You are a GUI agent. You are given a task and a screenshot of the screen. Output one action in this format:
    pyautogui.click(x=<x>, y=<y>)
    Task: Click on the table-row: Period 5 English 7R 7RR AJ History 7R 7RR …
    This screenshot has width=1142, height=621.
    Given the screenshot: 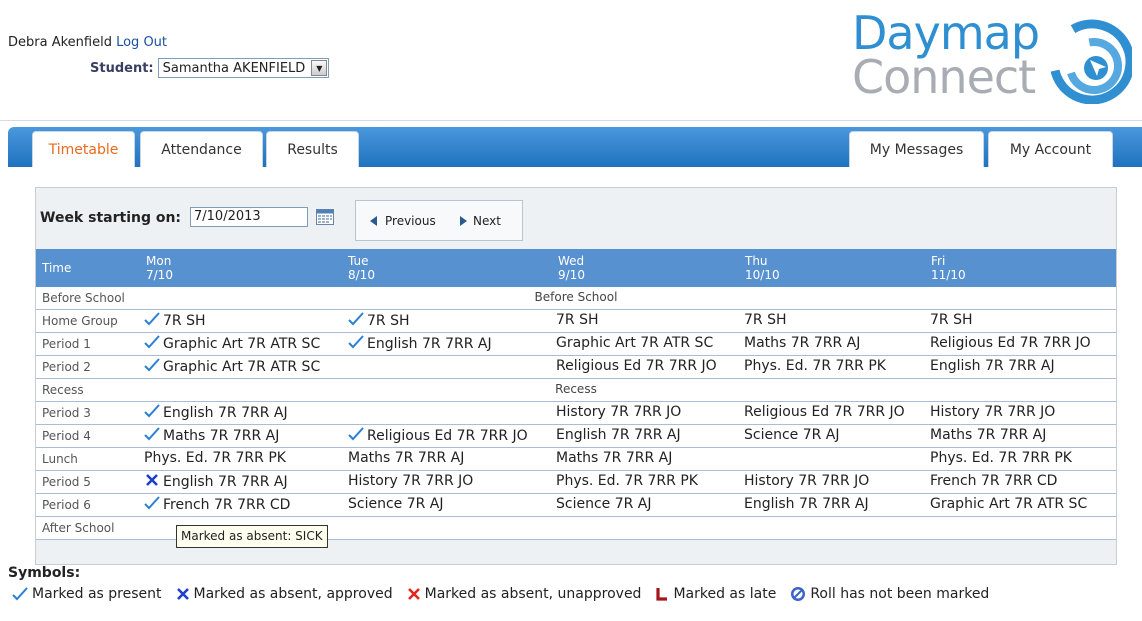 What is the action you would take?
    pyautogui.click(x=576, y=482)
    